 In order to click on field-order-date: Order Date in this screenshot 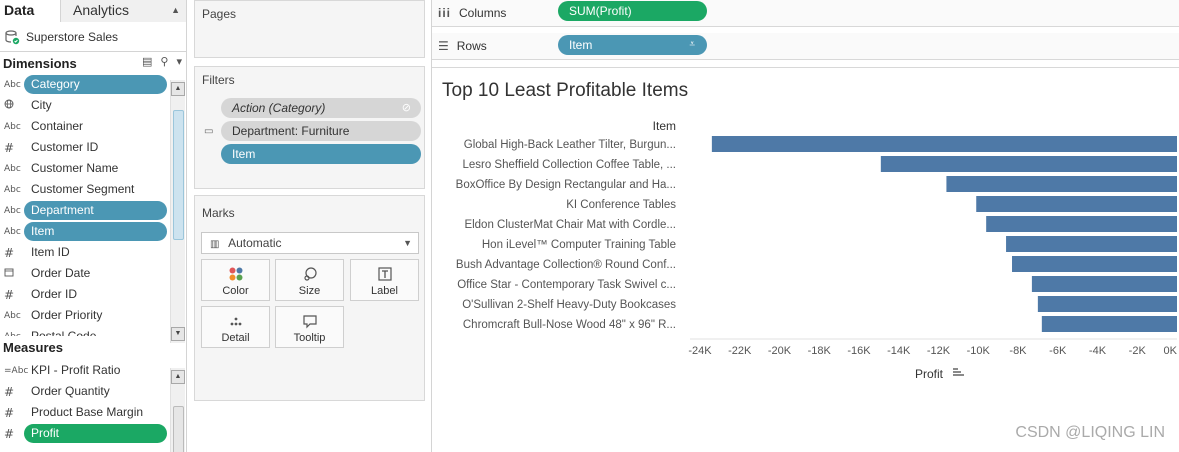, I will do `click(93, 273)`.